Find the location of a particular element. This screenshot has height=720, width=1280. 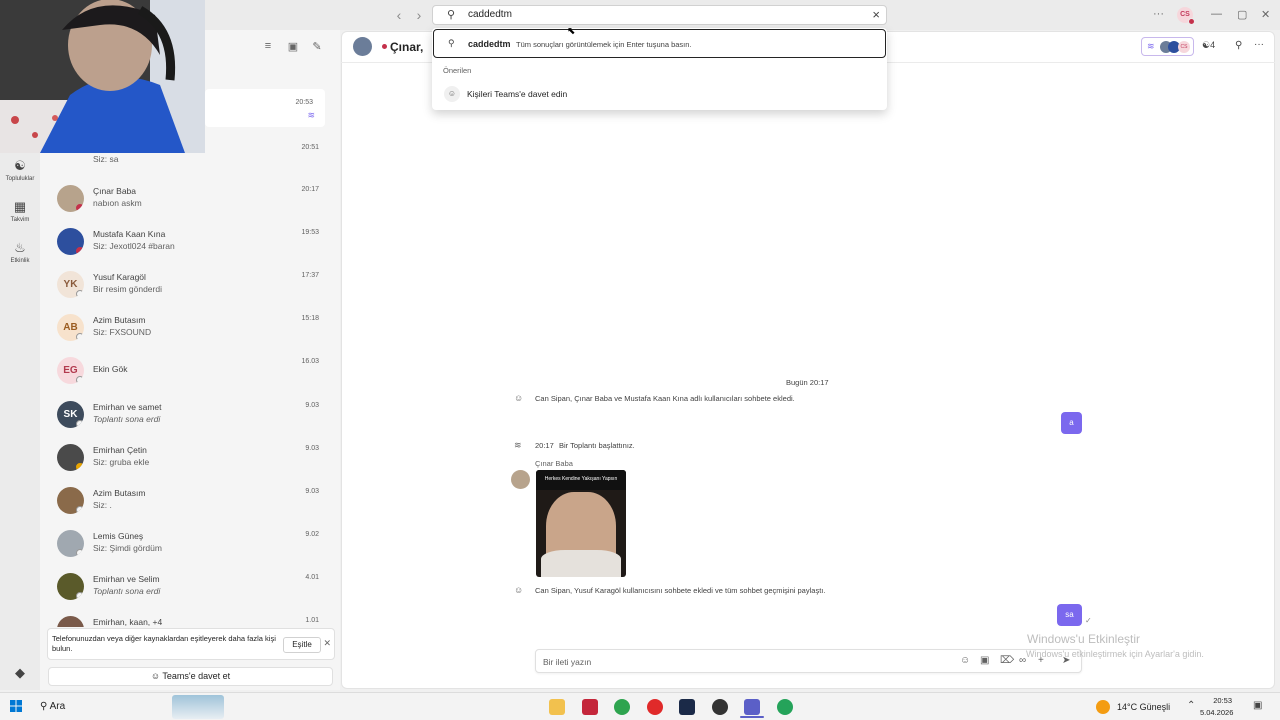

chat-row-selected: 20:53 ≋ is located at coordinates (265, 108).